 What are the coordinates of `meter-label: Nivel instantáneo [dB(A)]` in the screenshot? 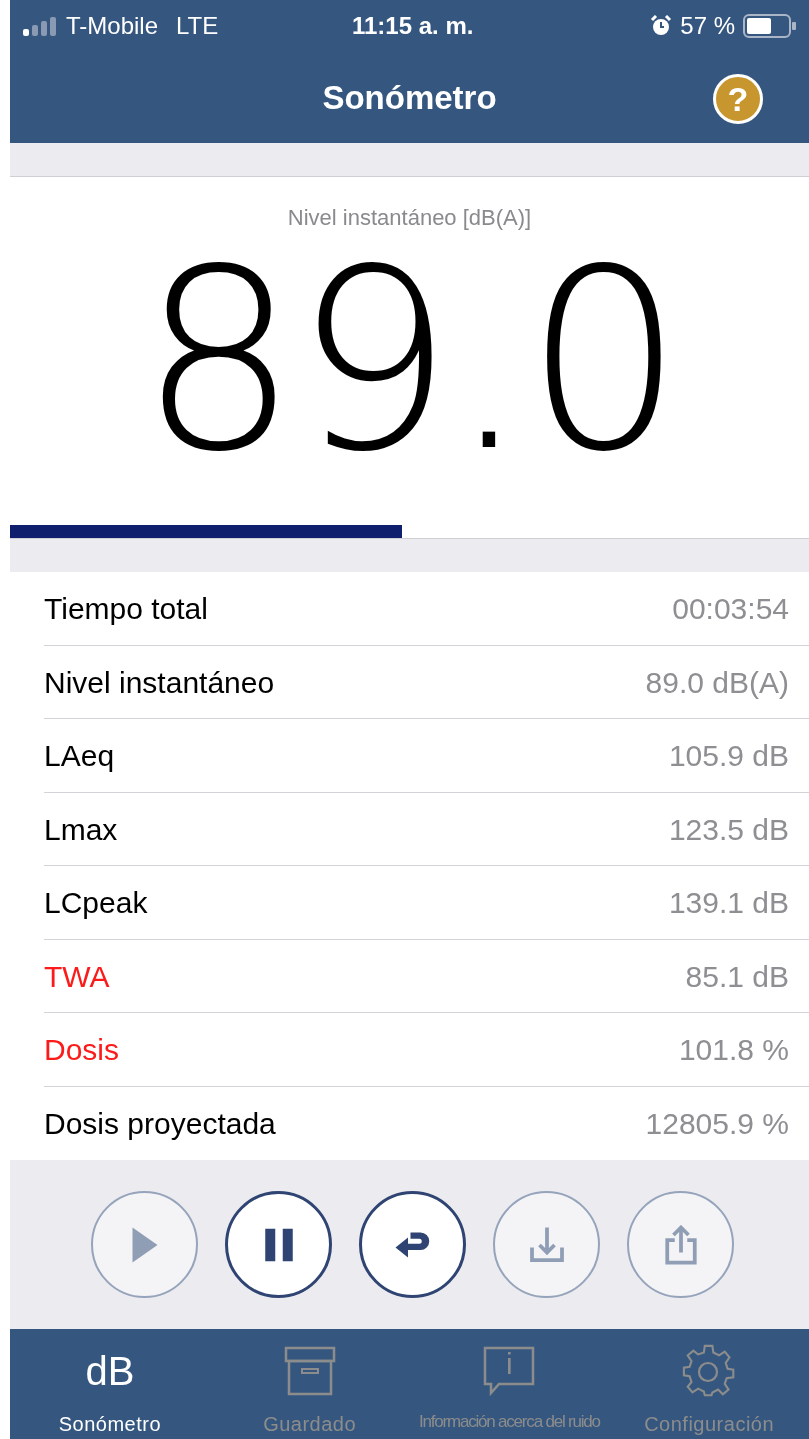 It's located at (409, 218).